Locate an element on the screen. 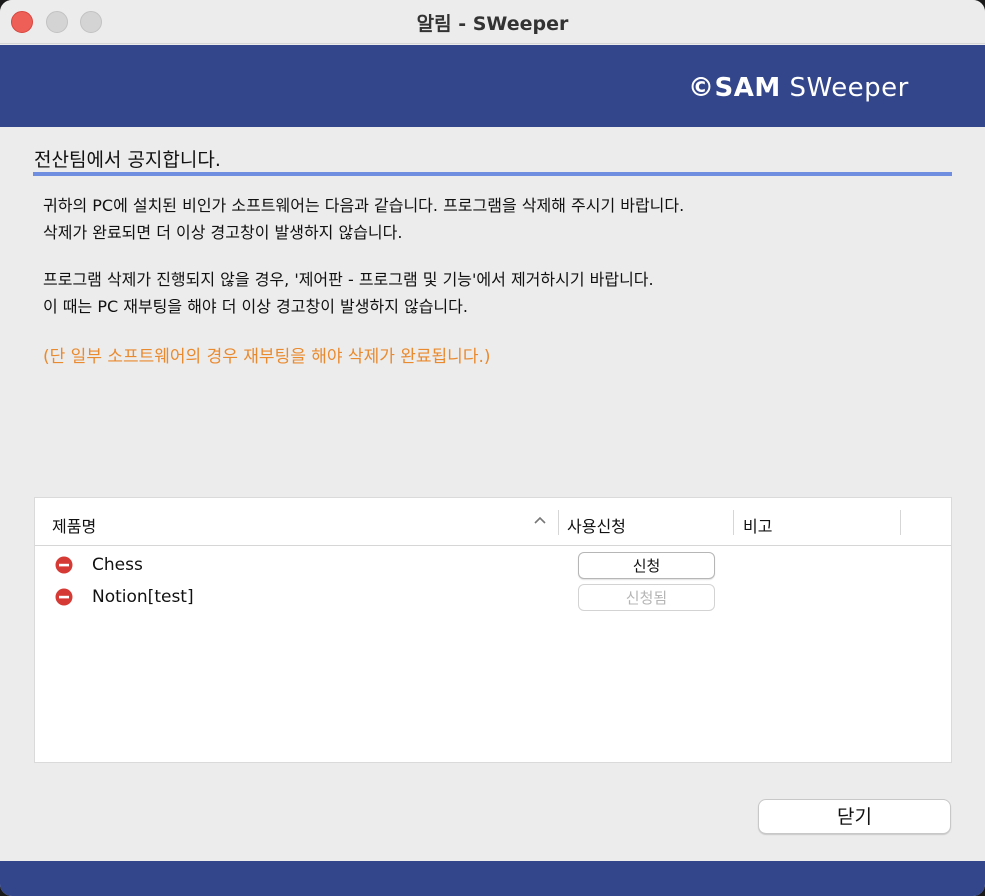 This screenshot has height=896, width=985. logo-light-text: SWeeper is located at coordinates (844, 88).